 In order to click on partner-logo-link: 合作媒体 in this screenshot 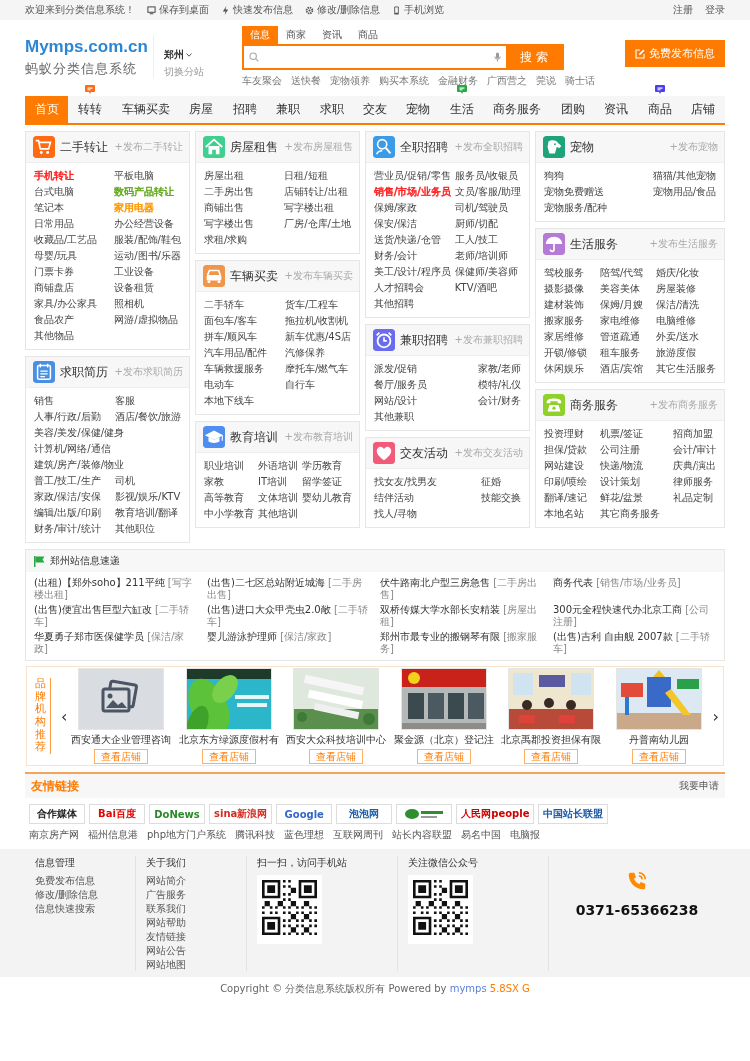, I will do `click(57, 814)`.